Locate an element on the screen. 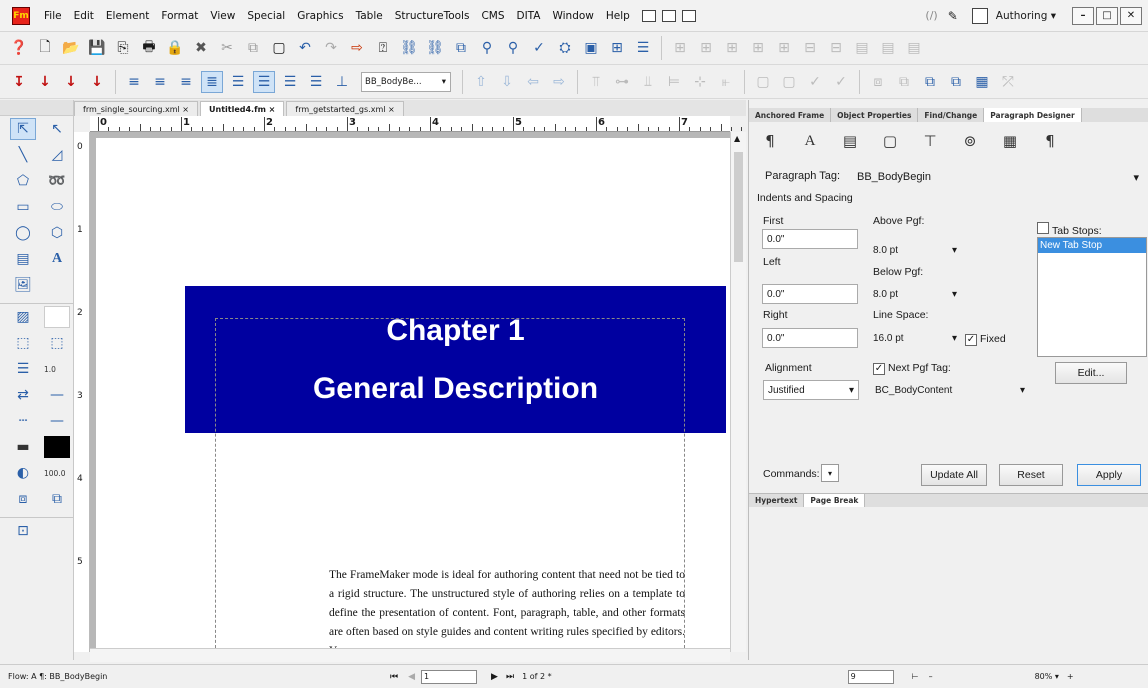  align-left-icon: ≡ is located at coordinates (134, 82).